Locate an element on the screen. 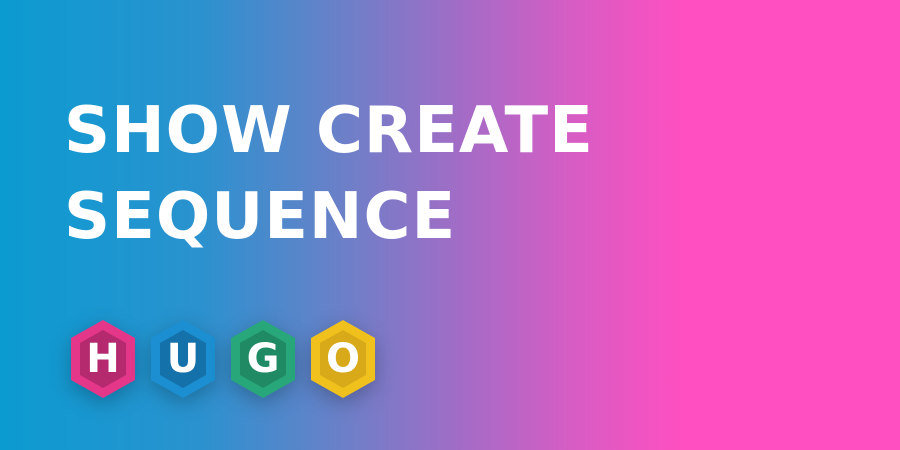  hugo-logo-hex-h: H is located at coordinates (103, 359).